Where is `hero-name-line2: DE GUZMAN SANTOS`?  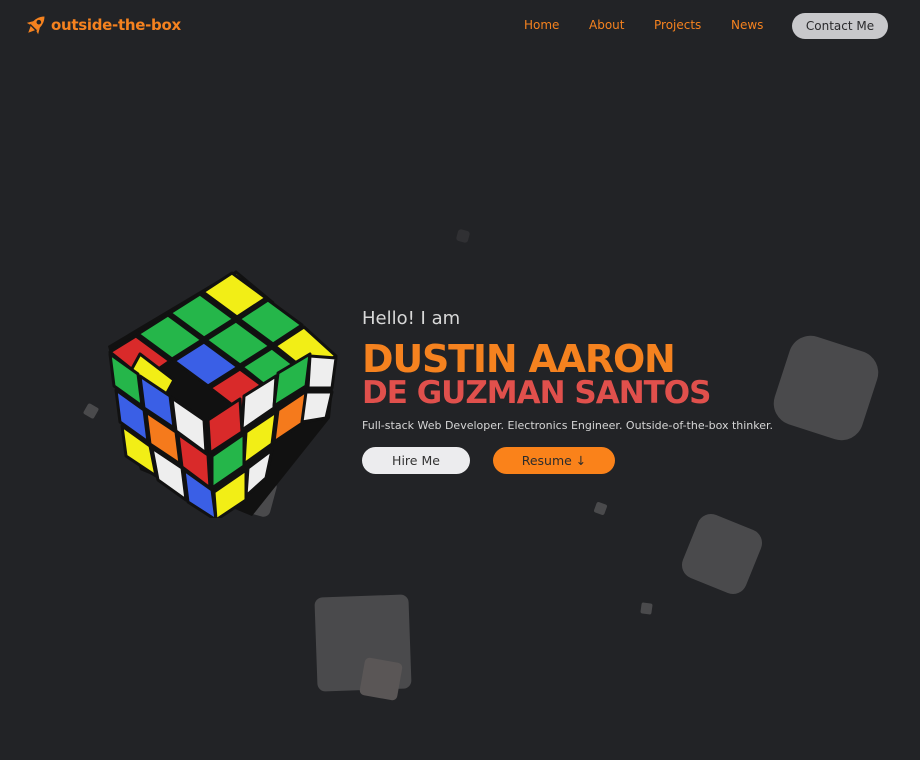 hero-name-line2: DE GUZMAN SANTOS is located at coordinates (536, 393).